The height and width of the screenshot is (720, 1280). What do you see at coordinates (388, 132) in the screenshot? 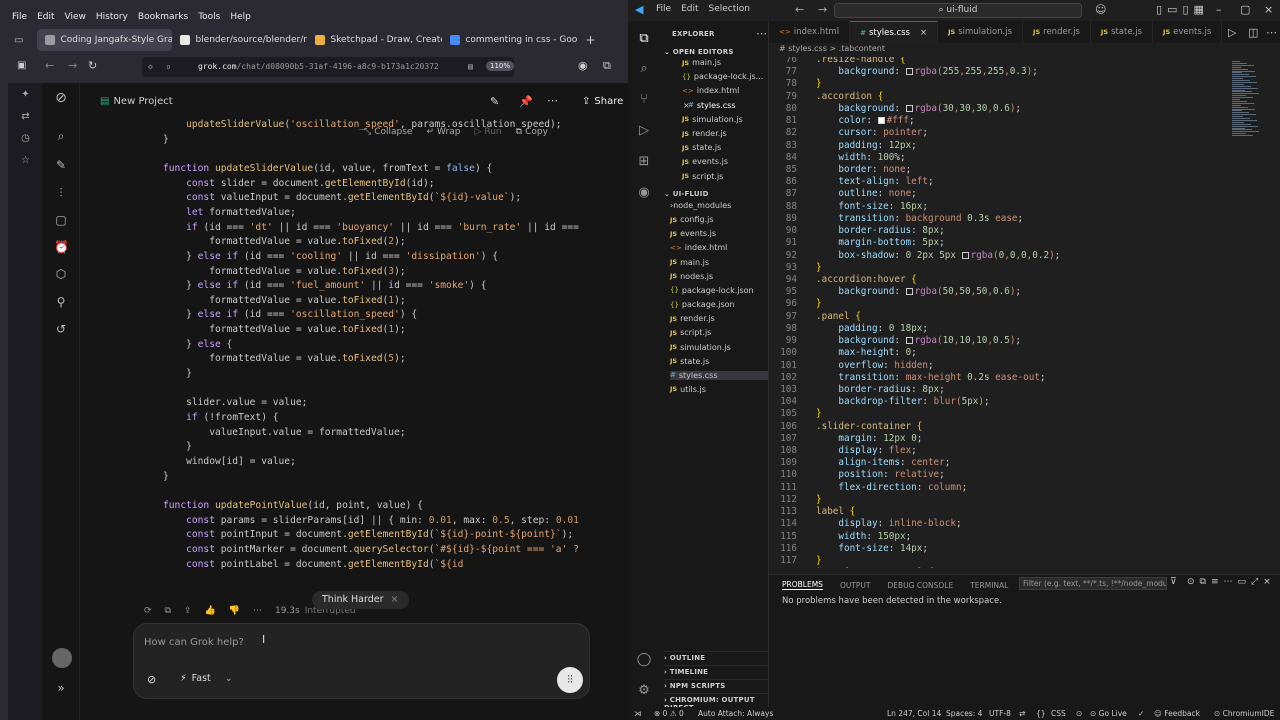
I see `collapse-button: ⤡ Collapse` at bounding box center [388, 132].